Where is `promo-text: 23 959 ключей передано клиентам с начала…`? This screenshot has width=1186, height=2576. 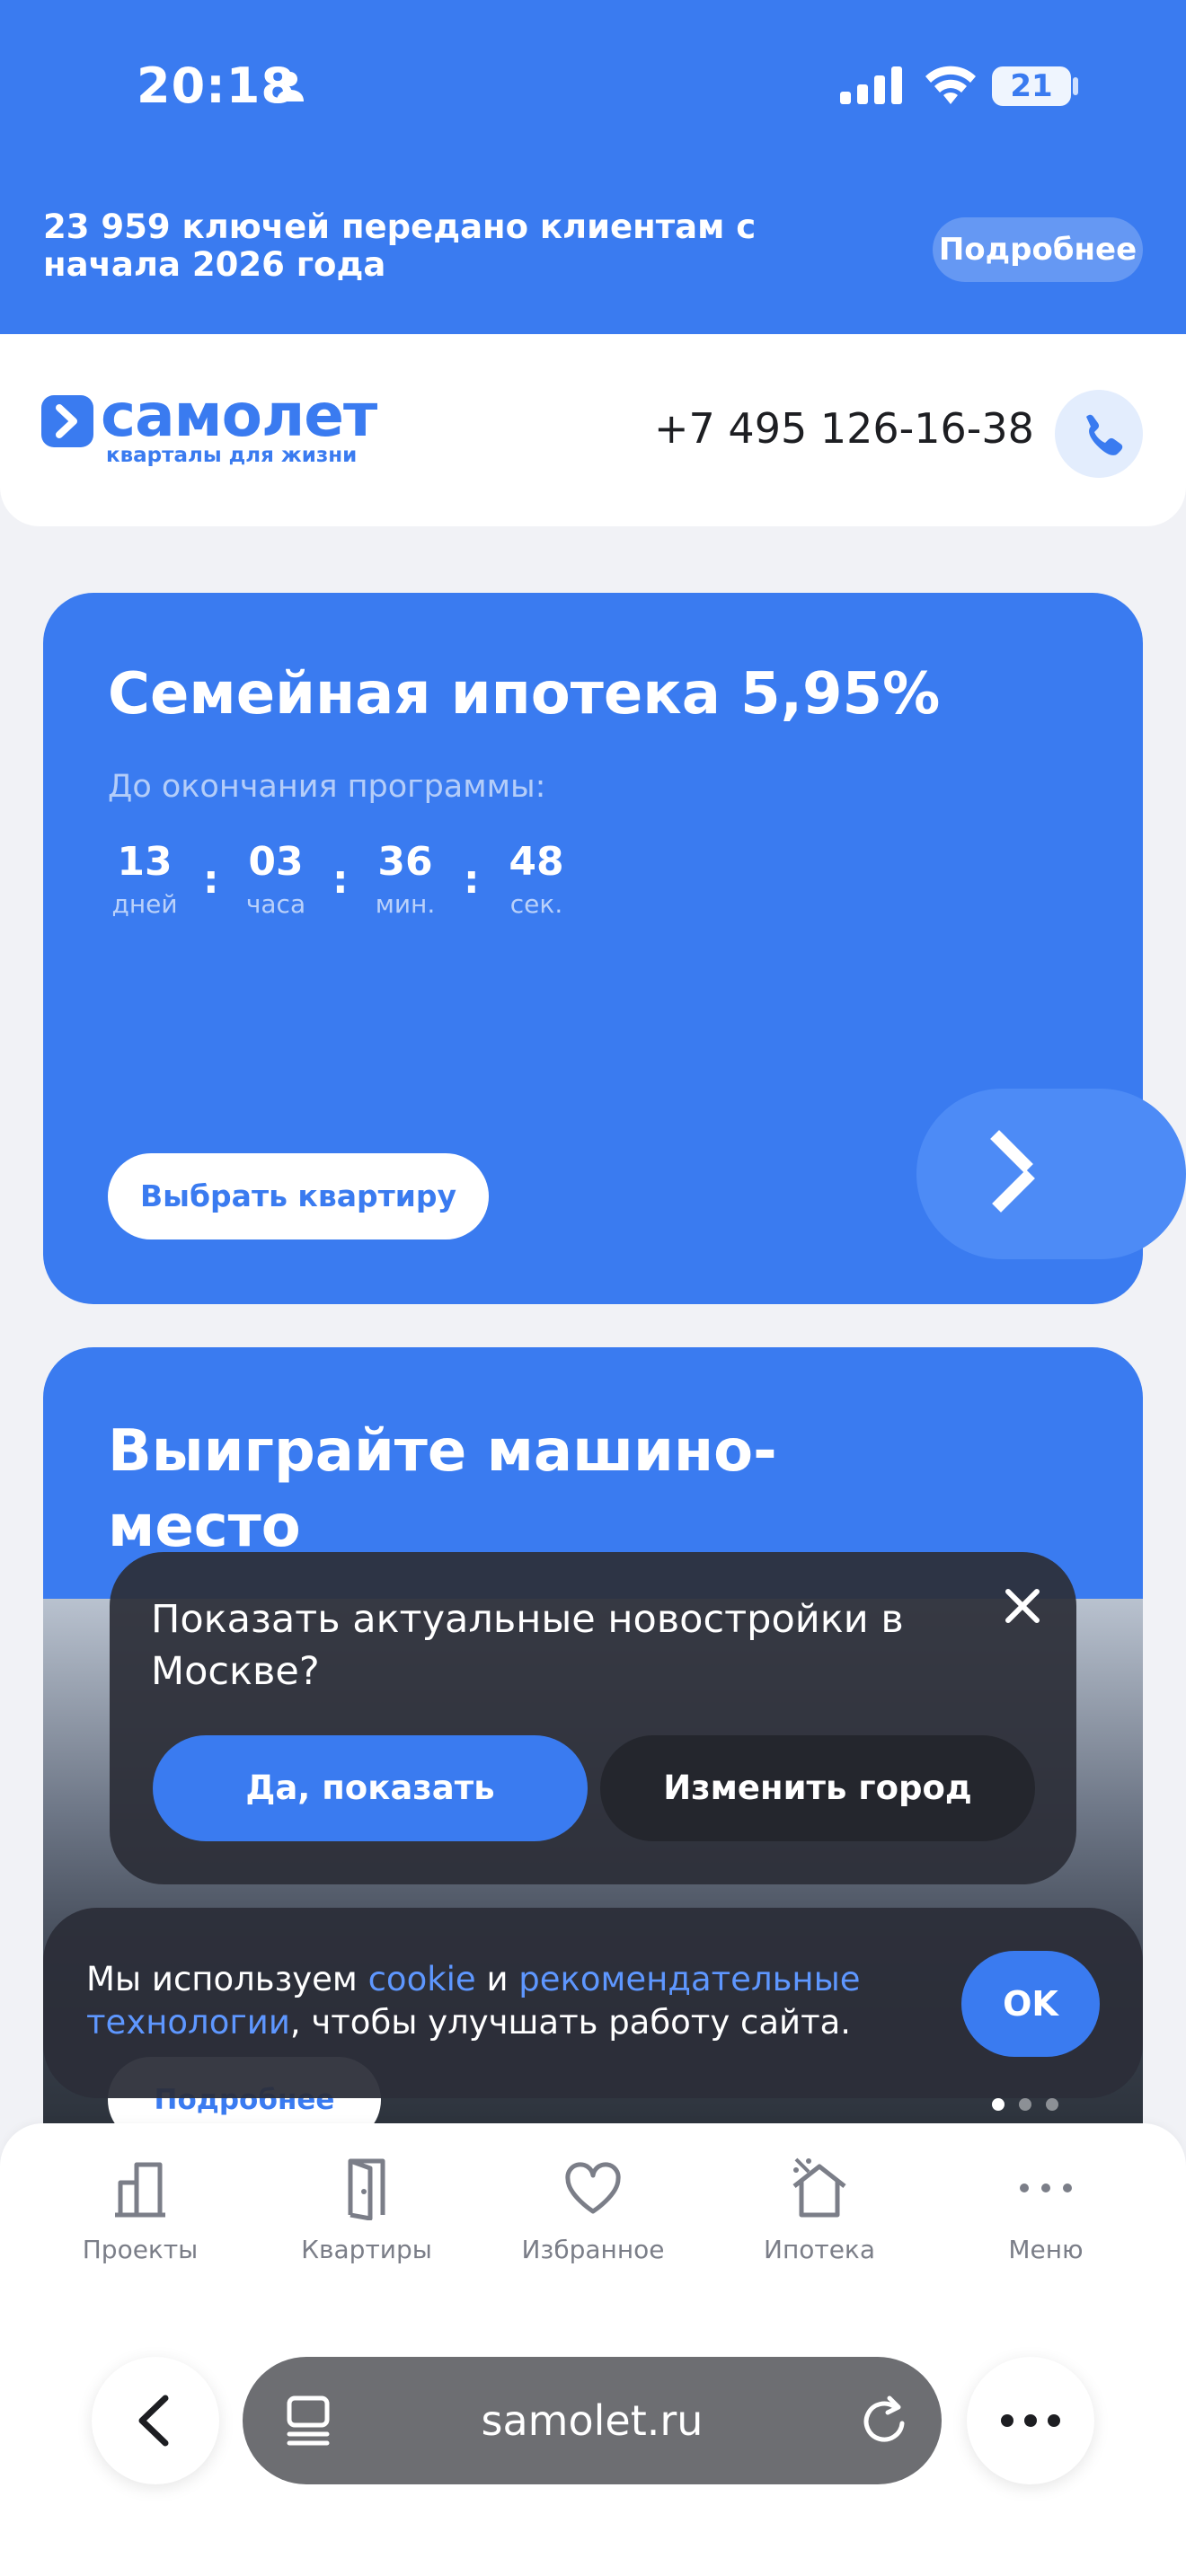 promo-text: 23 959 ключей передано клиентам с начала… is located at coordinates (400, 245).